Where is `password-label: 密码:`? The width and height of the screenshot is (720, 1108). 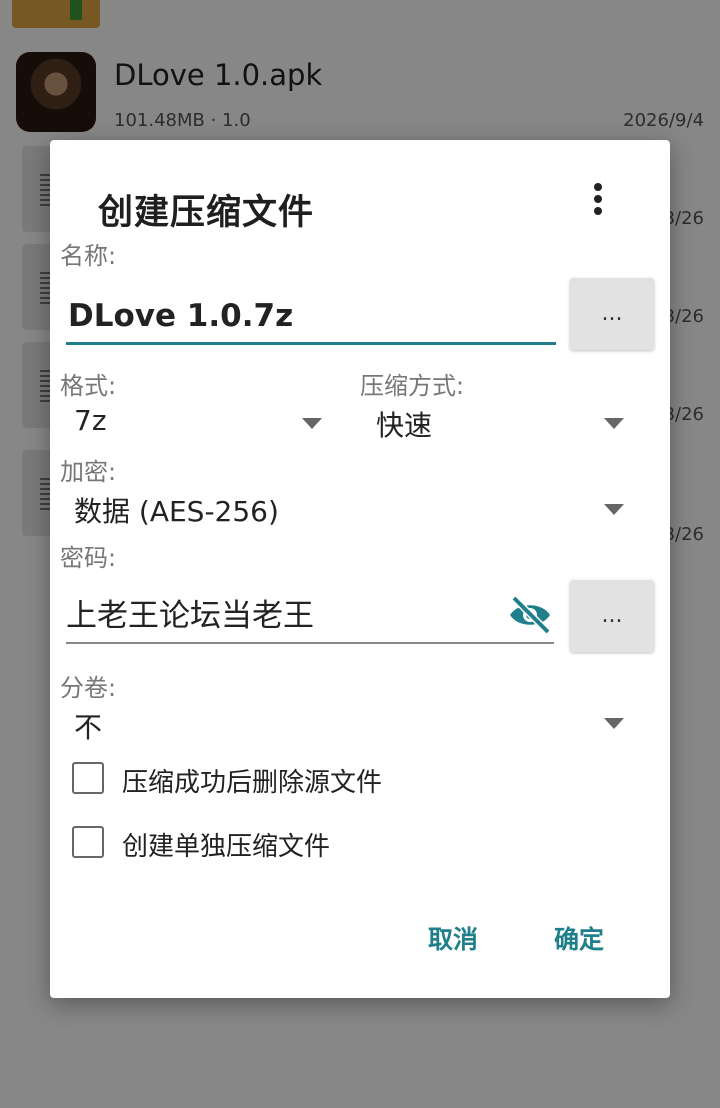
password-label: 密码: is located at coordinates (88, 558).